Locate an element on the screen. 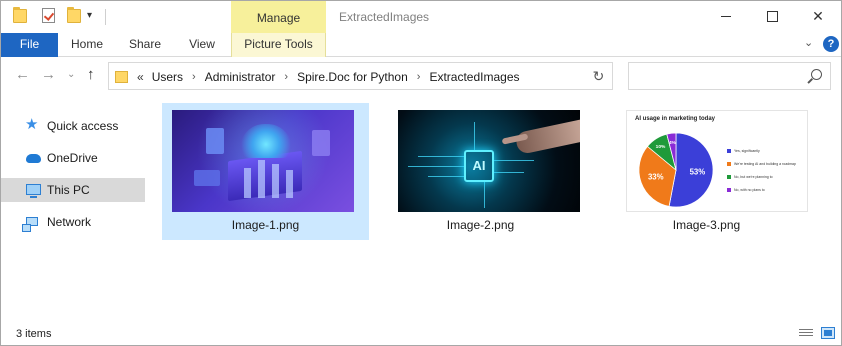 This screenshot has width=842, height=346. sidebar-item-onedrive: OneDrive is located at coordinates (73, 158).